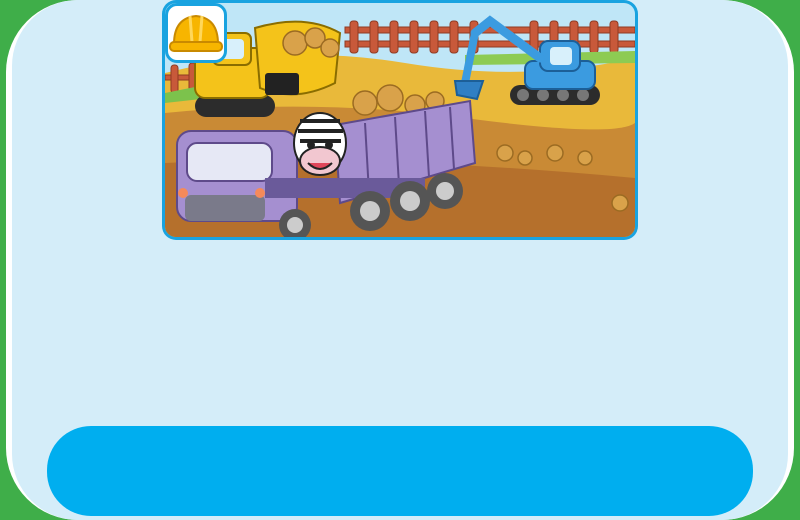 This screenshot has height=520, width=800. I want to click on zebra-driver, so click(320, 144).